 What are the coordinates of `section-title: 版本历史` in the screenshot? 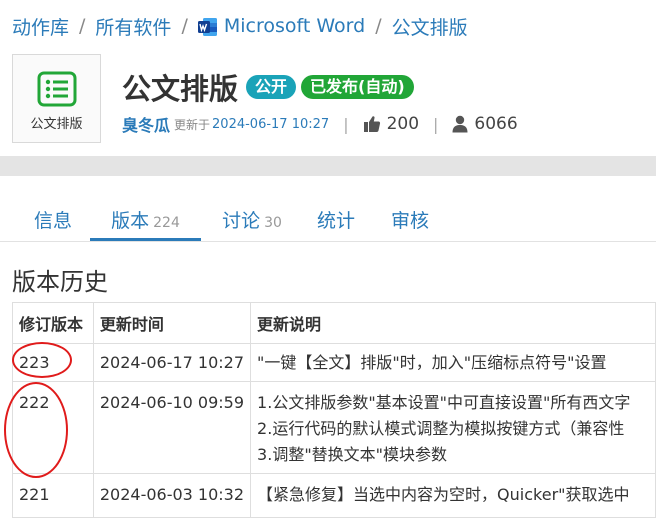 It's located at (60, 282).